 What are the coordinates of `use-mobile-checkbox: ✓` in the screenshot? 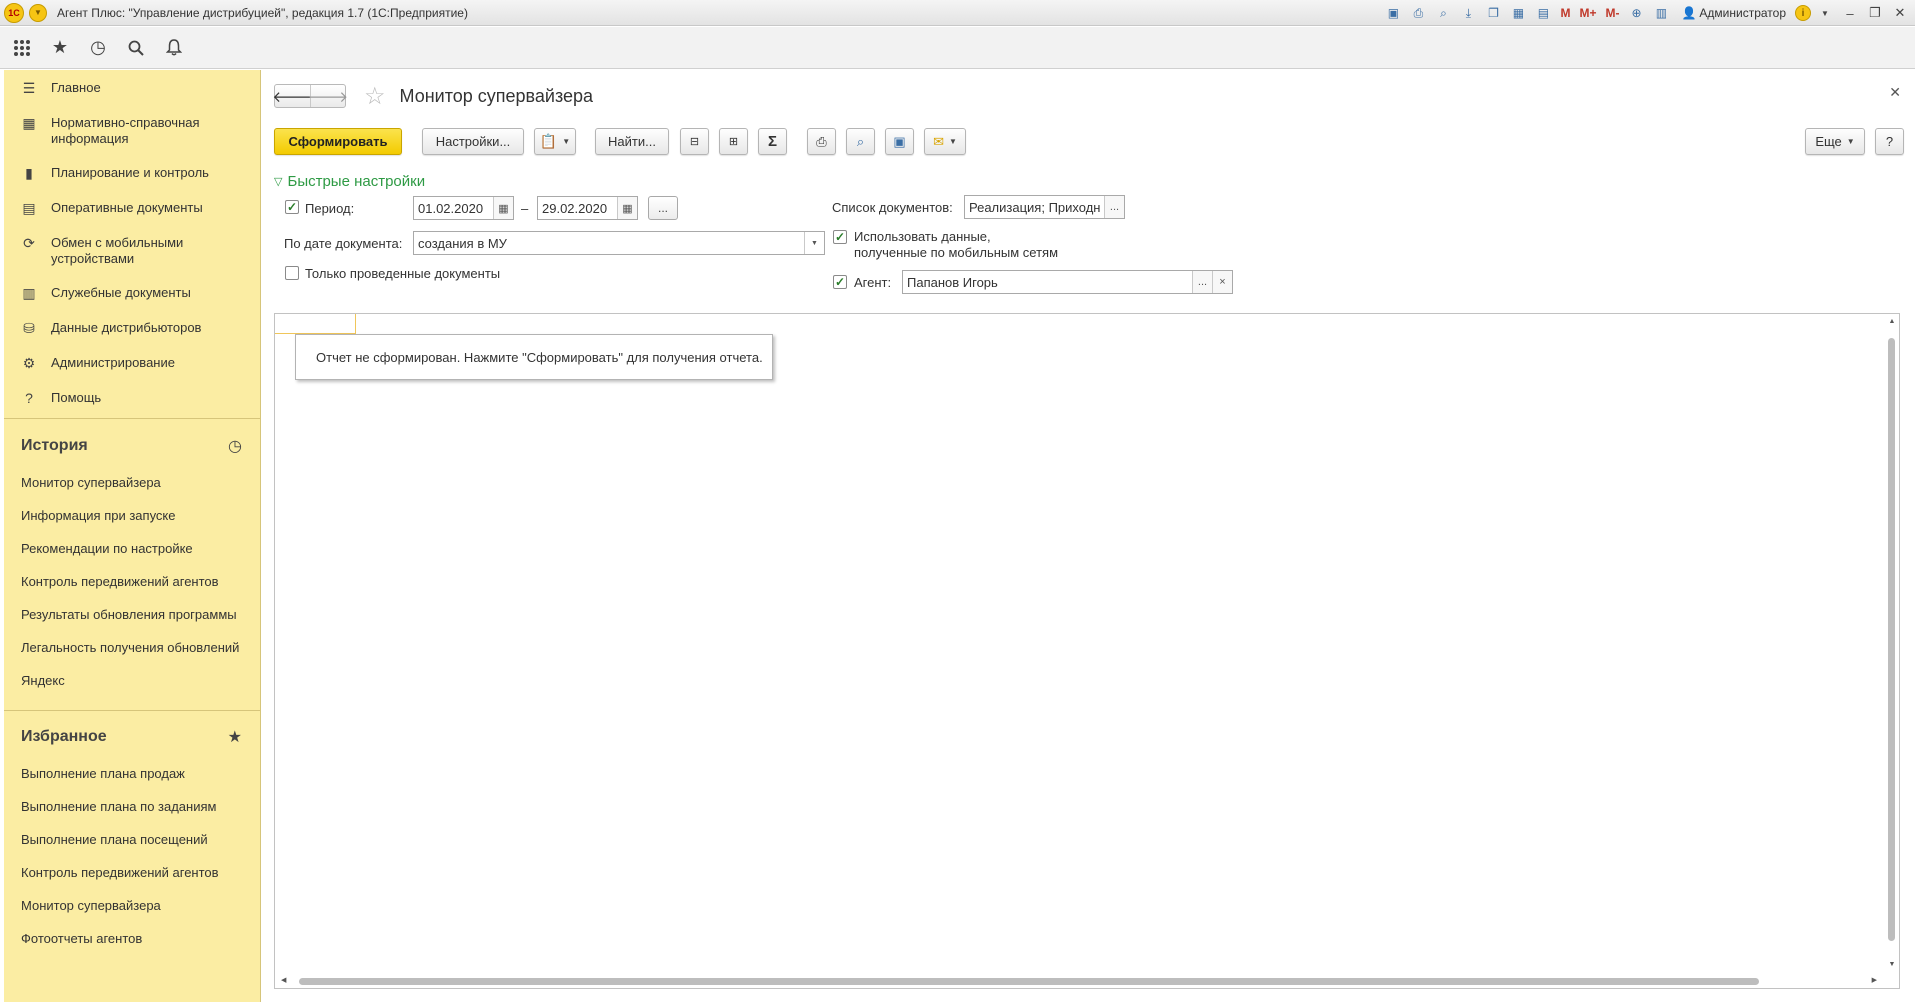 It's located at (840, 237).